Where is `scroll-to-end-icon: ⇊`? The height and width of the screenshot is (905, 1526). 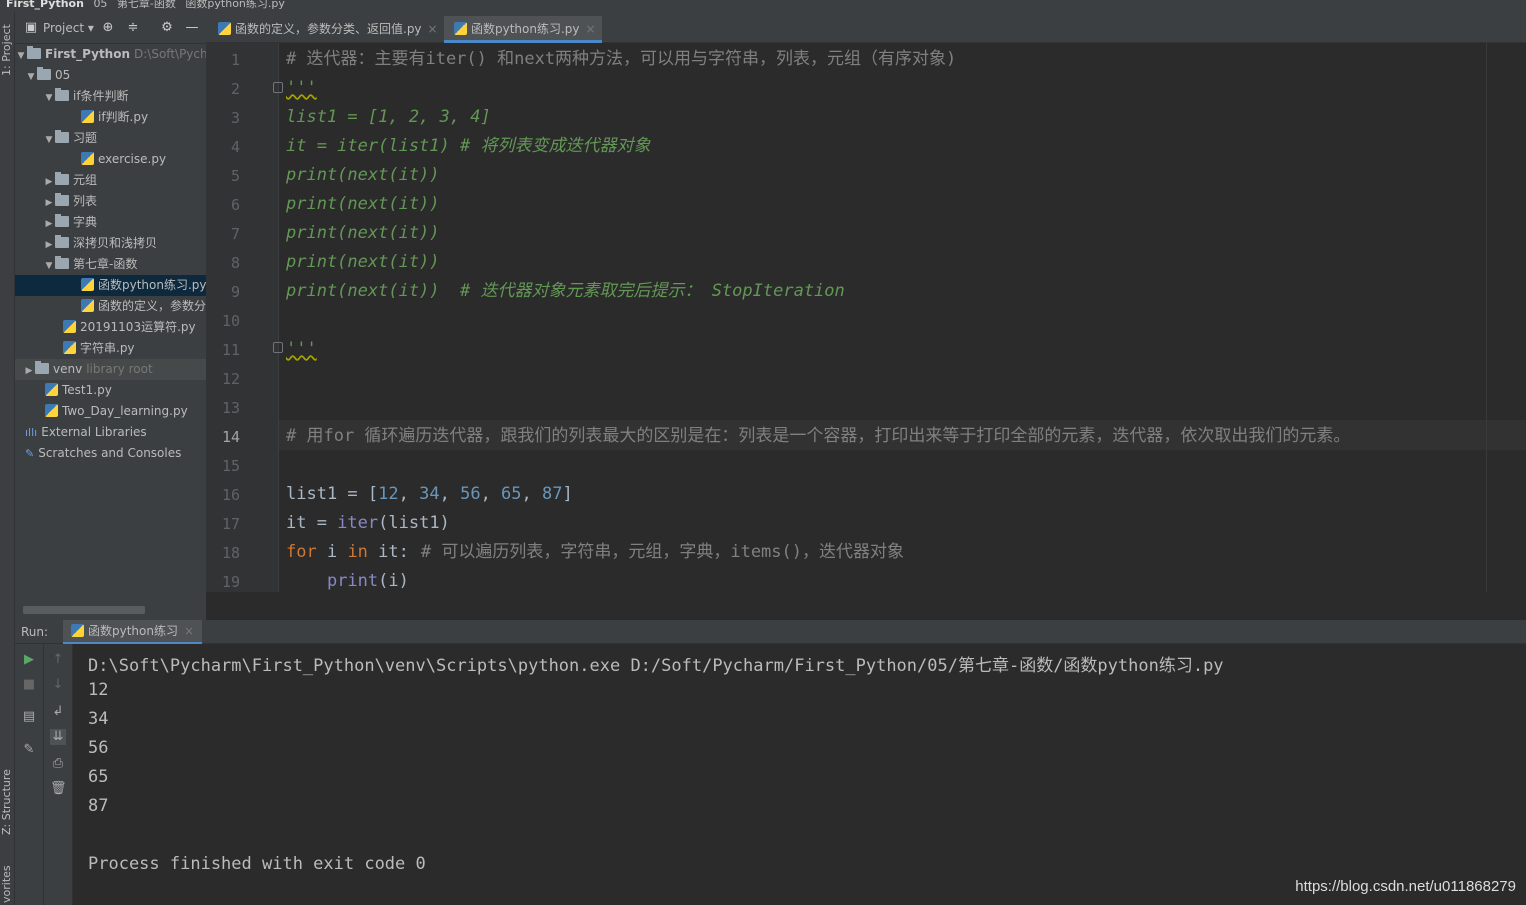 scroll-to-end-icon: ⇊ is located at coordinates (58, 737).